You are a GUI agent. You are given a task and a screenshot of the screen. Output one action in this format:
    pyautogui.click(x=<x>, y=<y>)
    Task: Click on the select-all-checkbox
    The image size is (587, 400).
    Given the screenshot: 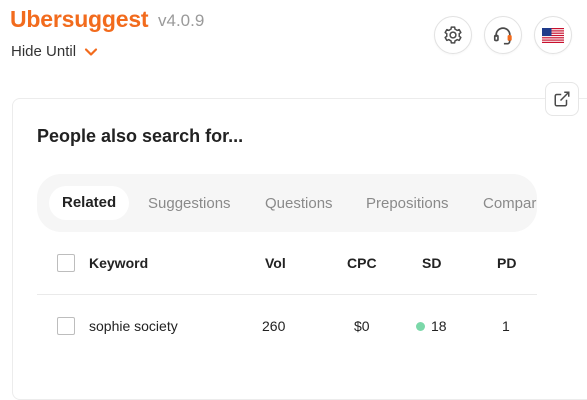 What is the action you would take?
    pyautogui.click(x=66, y=263)
    